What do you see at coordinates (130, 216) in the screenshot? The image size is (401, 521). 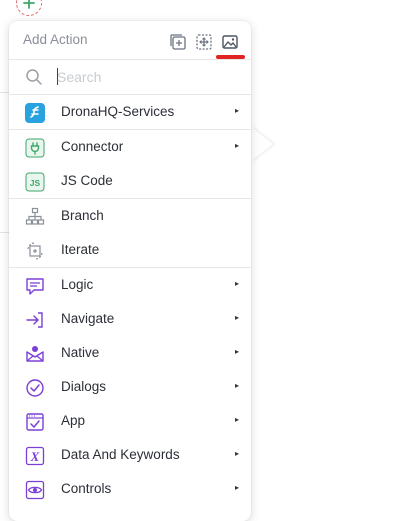 I see `menu-item-branch: Branch` at bounding box center [130, 216].